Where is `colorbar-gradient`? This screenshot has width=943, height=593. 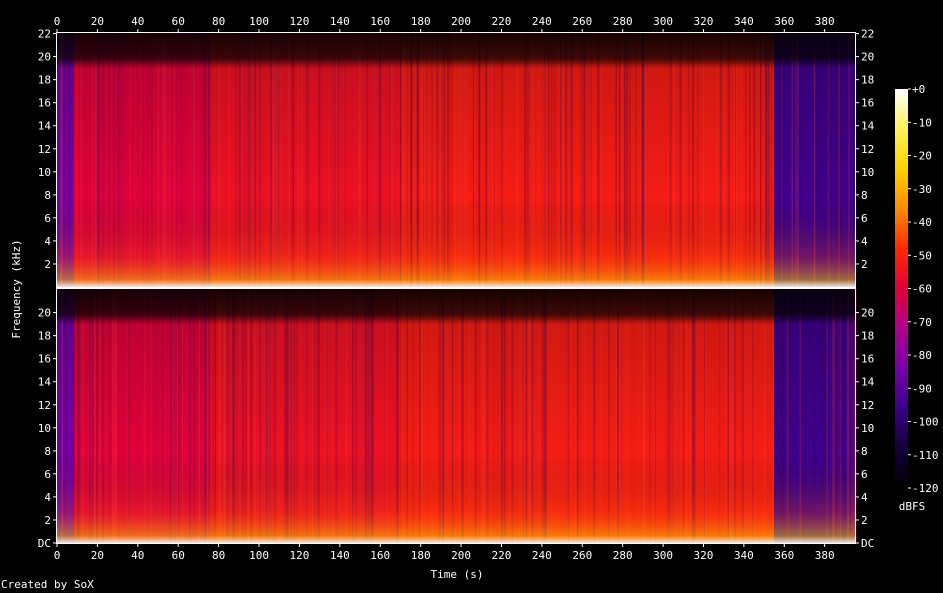 colorbar-gradient is located at coordinates (901, 288).